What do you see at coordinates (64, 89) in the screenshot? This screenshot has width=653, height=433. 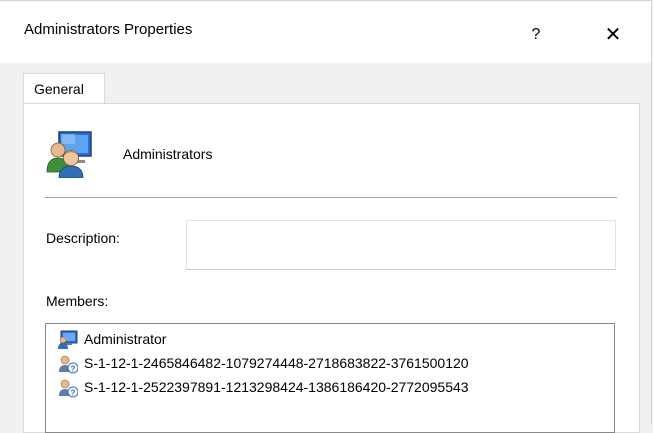 I see `tab-general: General` at bounding box center [64, 89].